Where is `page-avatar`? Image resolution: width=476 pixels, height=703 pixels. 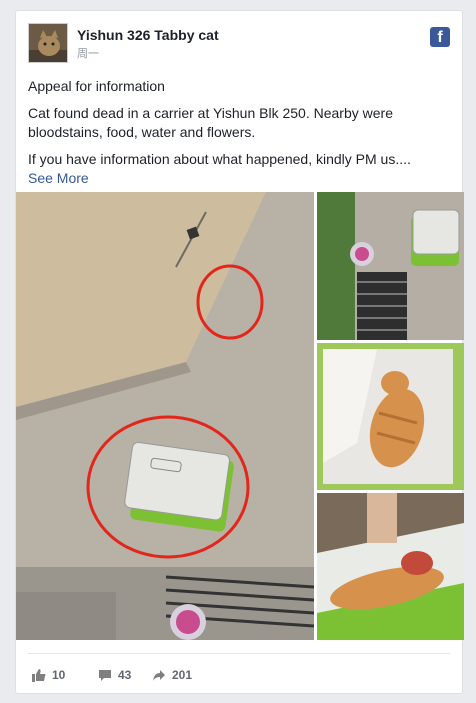 page-avatar is located at coordinates (48, 43).